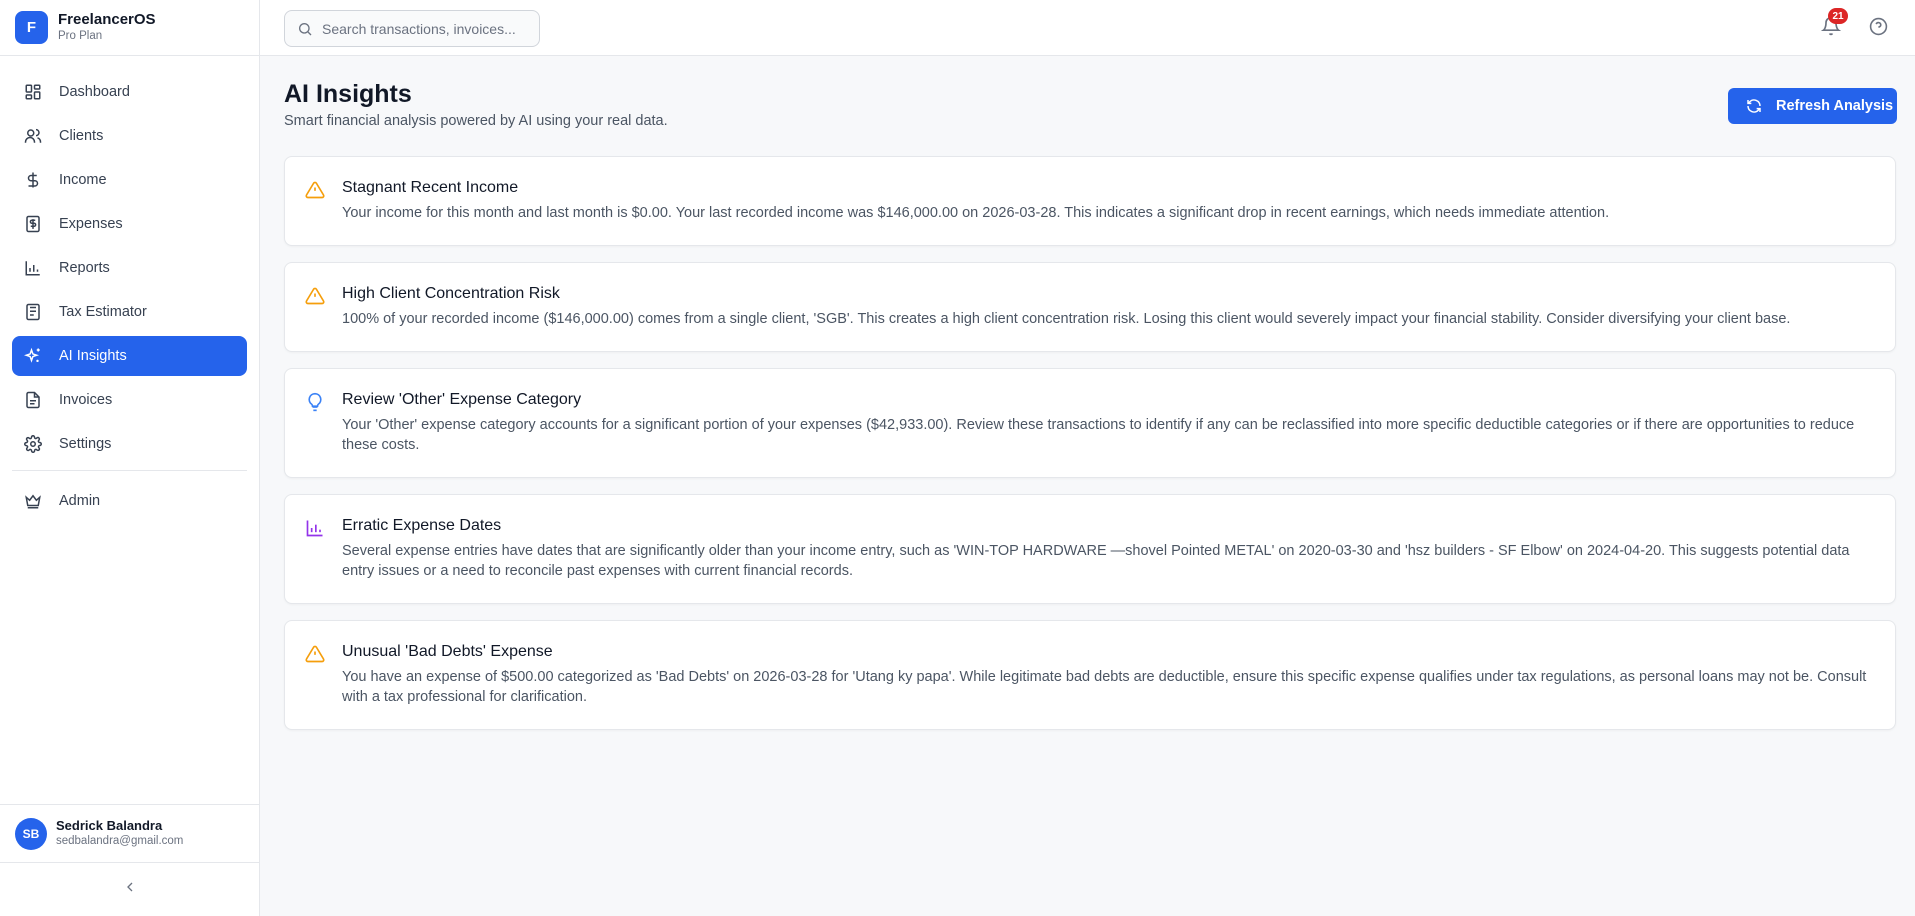 The width and height of the screenshot is (1915, 916). Describe the element at coordinates (348, 94) in the screenshot. I see `page-title: AI Insights` at that location.